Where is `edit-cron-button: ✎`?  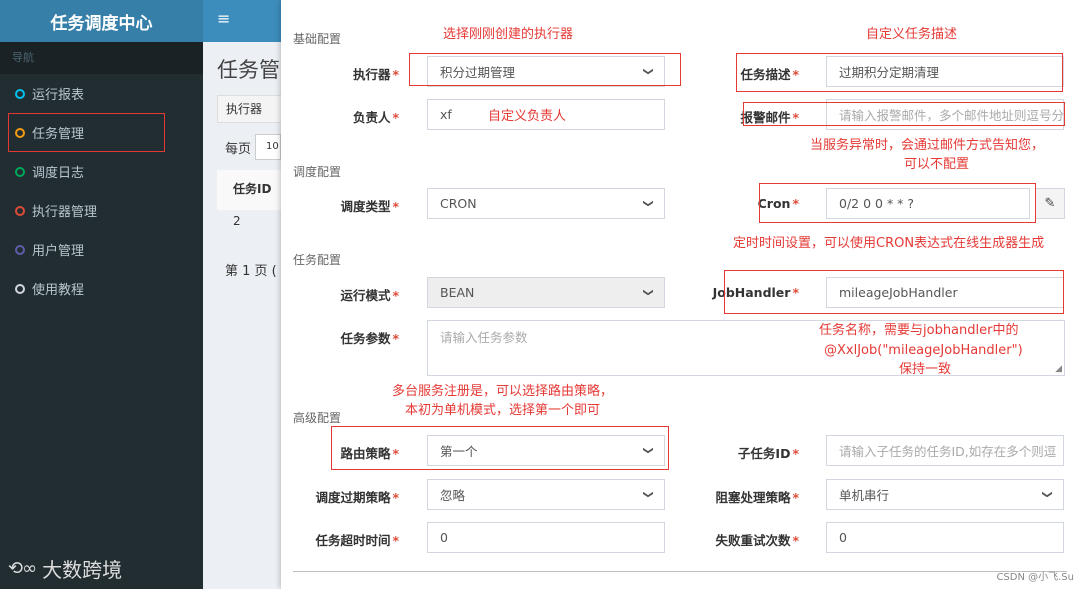 edit-cron-button: ✎ is located at coordinates (1050, 203).